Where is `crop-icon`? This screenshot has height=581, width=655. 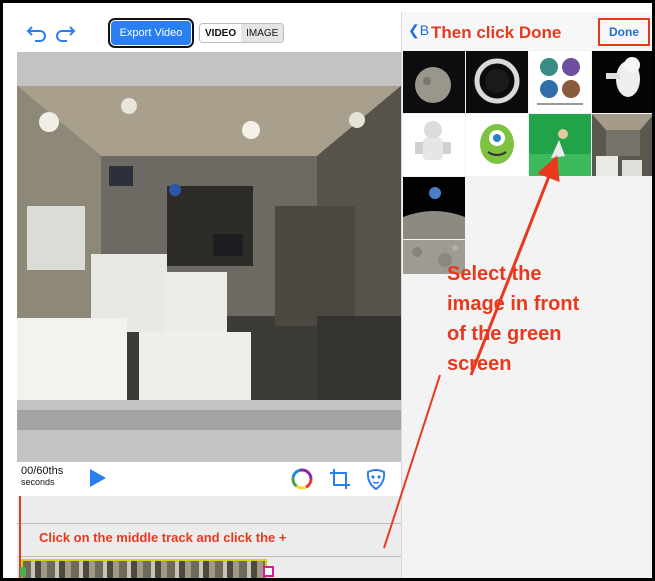 crop-icon is located at coordinates (340, 479).